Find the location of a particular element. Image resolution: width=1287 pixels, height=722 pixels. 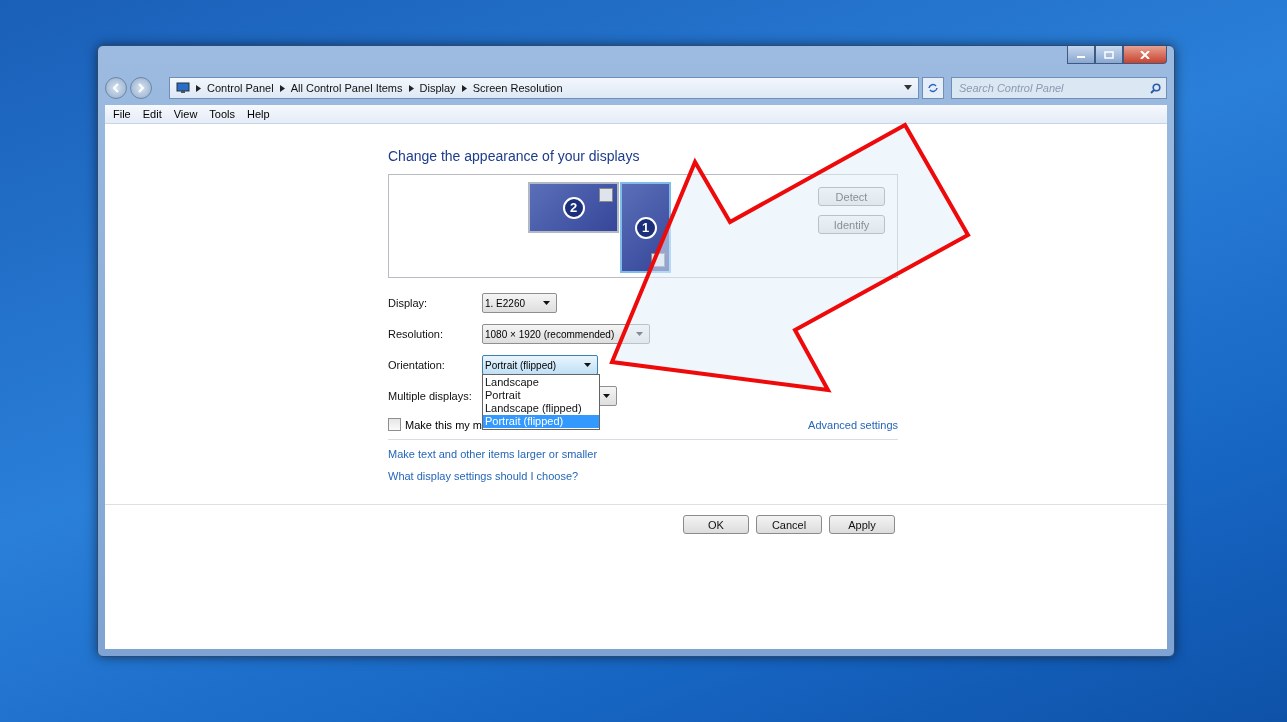

monitor-number: 1 is located at coordinates (645, 227).